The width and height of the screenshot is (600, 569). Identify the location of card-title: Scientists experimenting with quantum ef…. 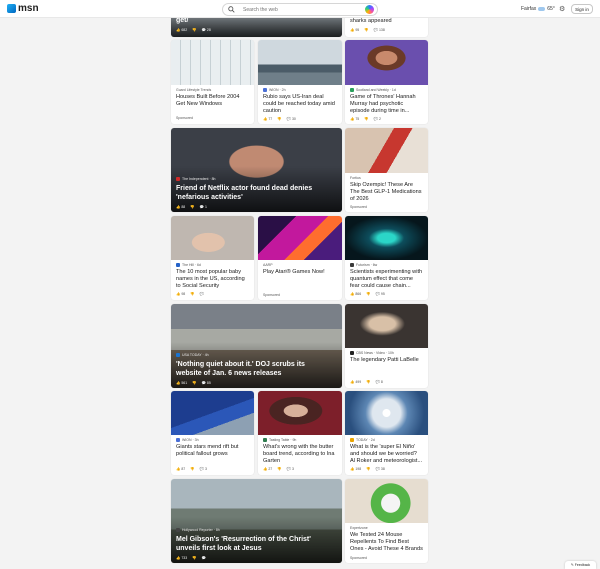
(386, 279).